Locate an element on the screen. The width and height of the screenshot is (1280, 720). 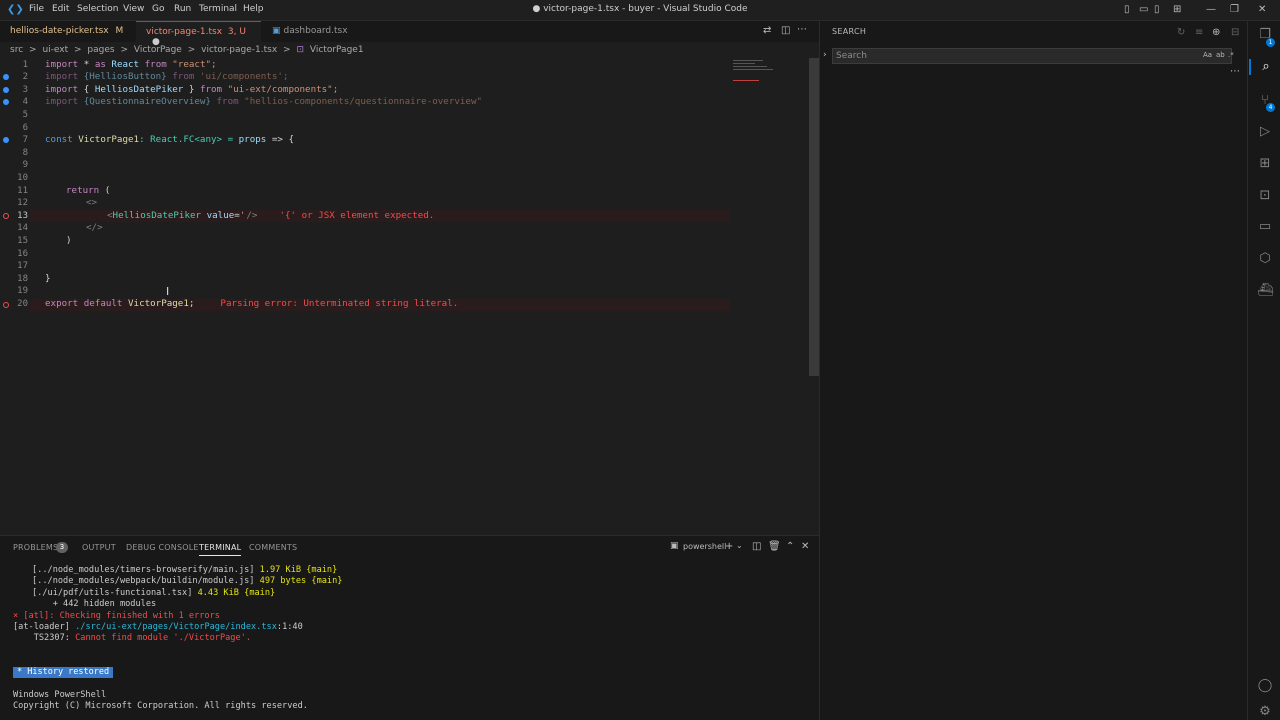
terminal-dropdown-icon: ⌄ is located at coordinates (739, 545).